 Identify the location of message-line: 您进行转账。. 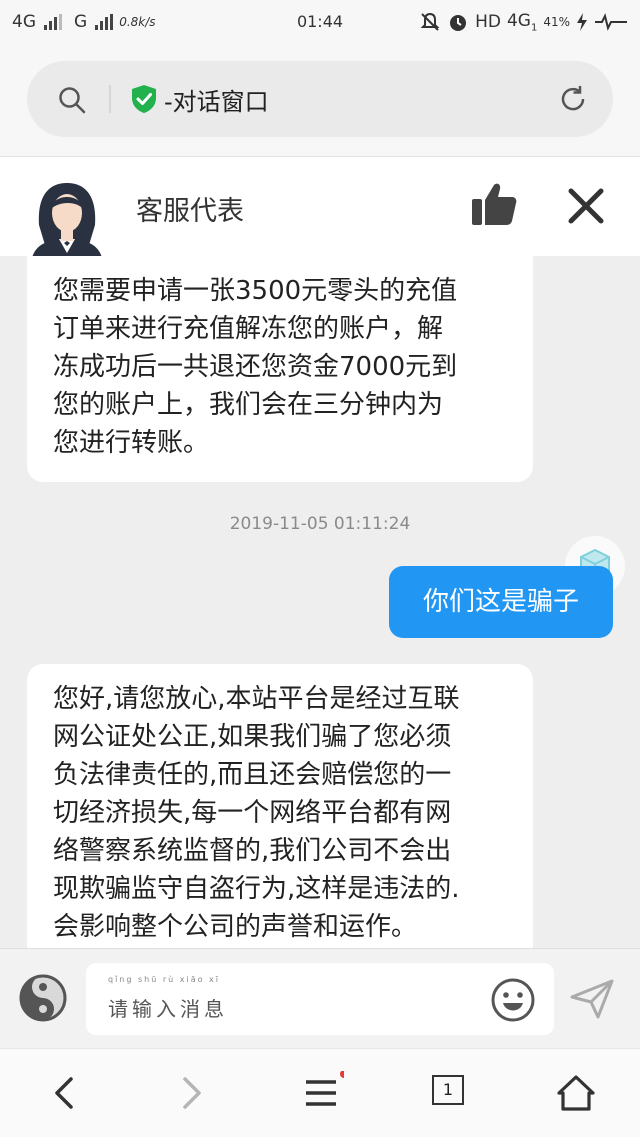
(131, 443).